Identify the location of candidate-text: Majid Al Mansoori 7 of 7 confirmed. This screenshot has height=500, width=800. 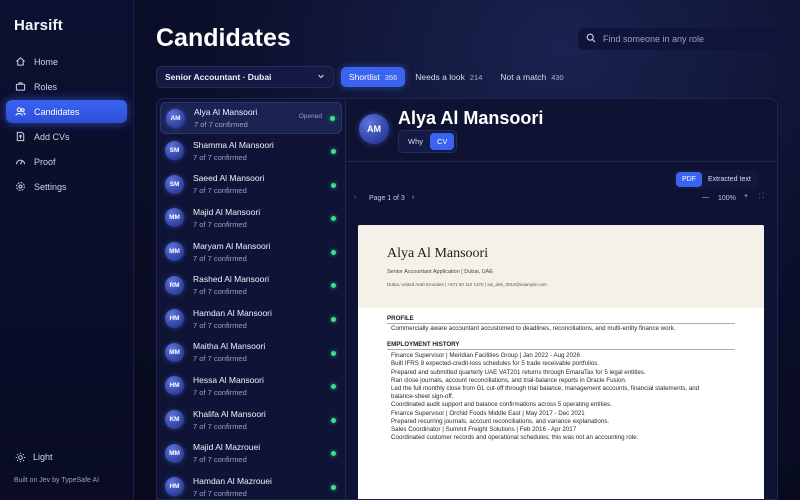
(226, 218).